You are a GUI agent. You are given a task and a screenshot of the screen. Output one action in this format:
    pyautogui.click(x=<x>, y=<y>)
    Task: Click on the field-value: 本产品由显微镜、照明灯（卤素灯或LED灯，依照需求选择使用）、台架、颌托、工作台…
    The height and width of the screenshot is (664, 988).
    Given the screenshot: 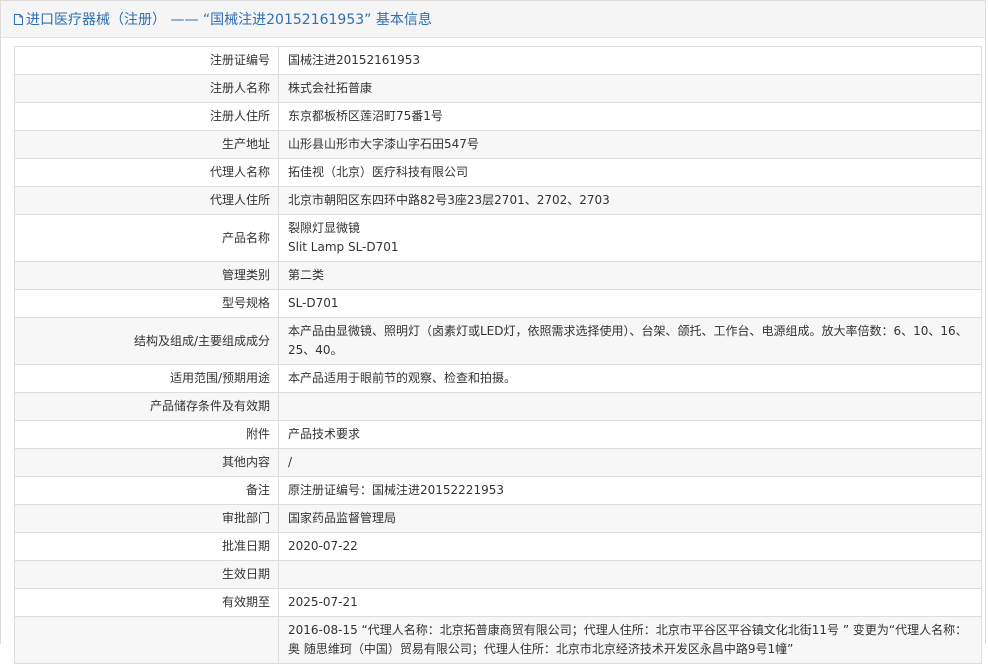 What is the action you would take?
    pyautogui.click(x=630, y=341)
    